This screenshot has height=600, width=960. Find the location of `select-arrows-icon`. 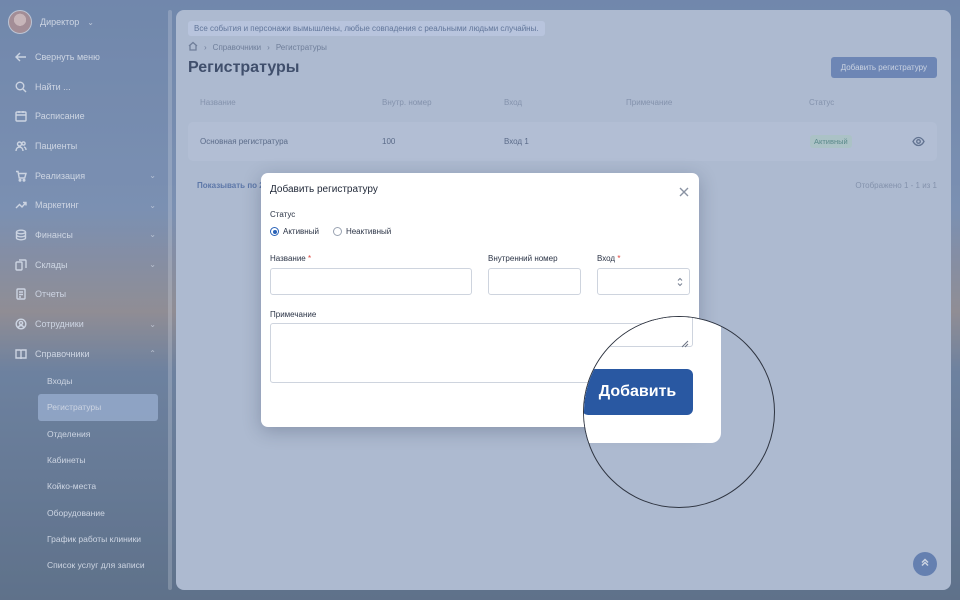

select-arrows-icon is located at coordinates (680, 282).